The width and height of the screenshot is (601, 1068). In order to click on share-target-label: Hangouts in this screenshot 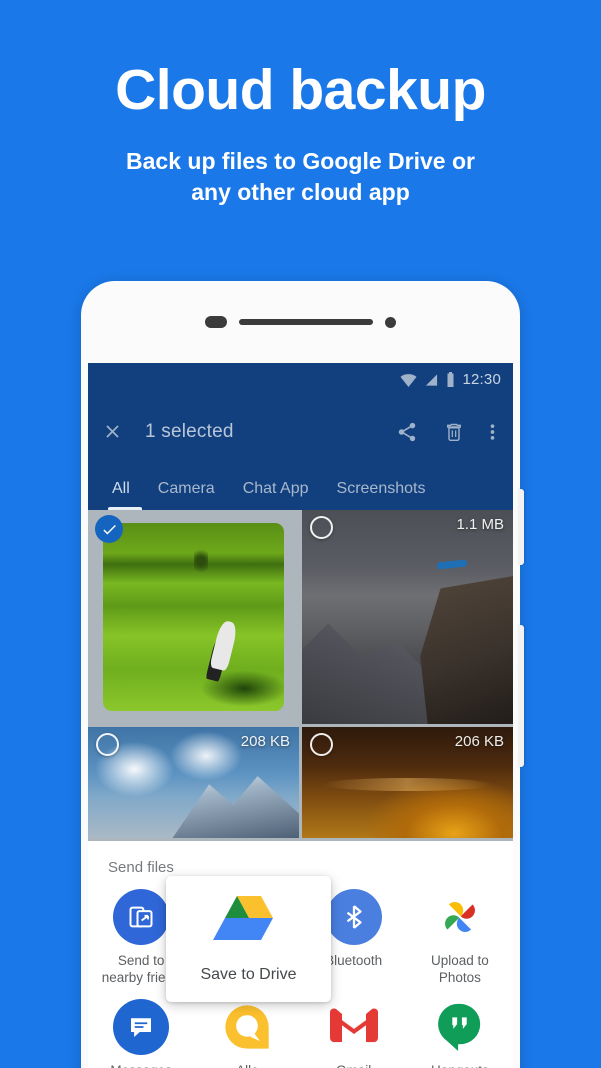, I will do `click(460, 1065)`.